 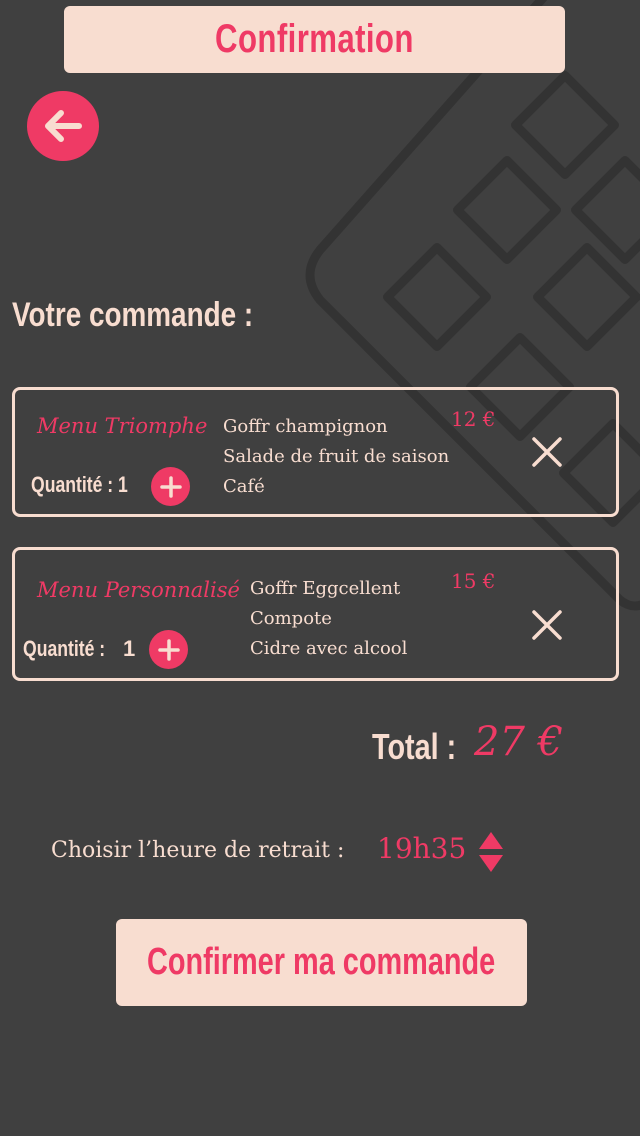 I want to click on menu-item: Café, so click(x=244, y=486).